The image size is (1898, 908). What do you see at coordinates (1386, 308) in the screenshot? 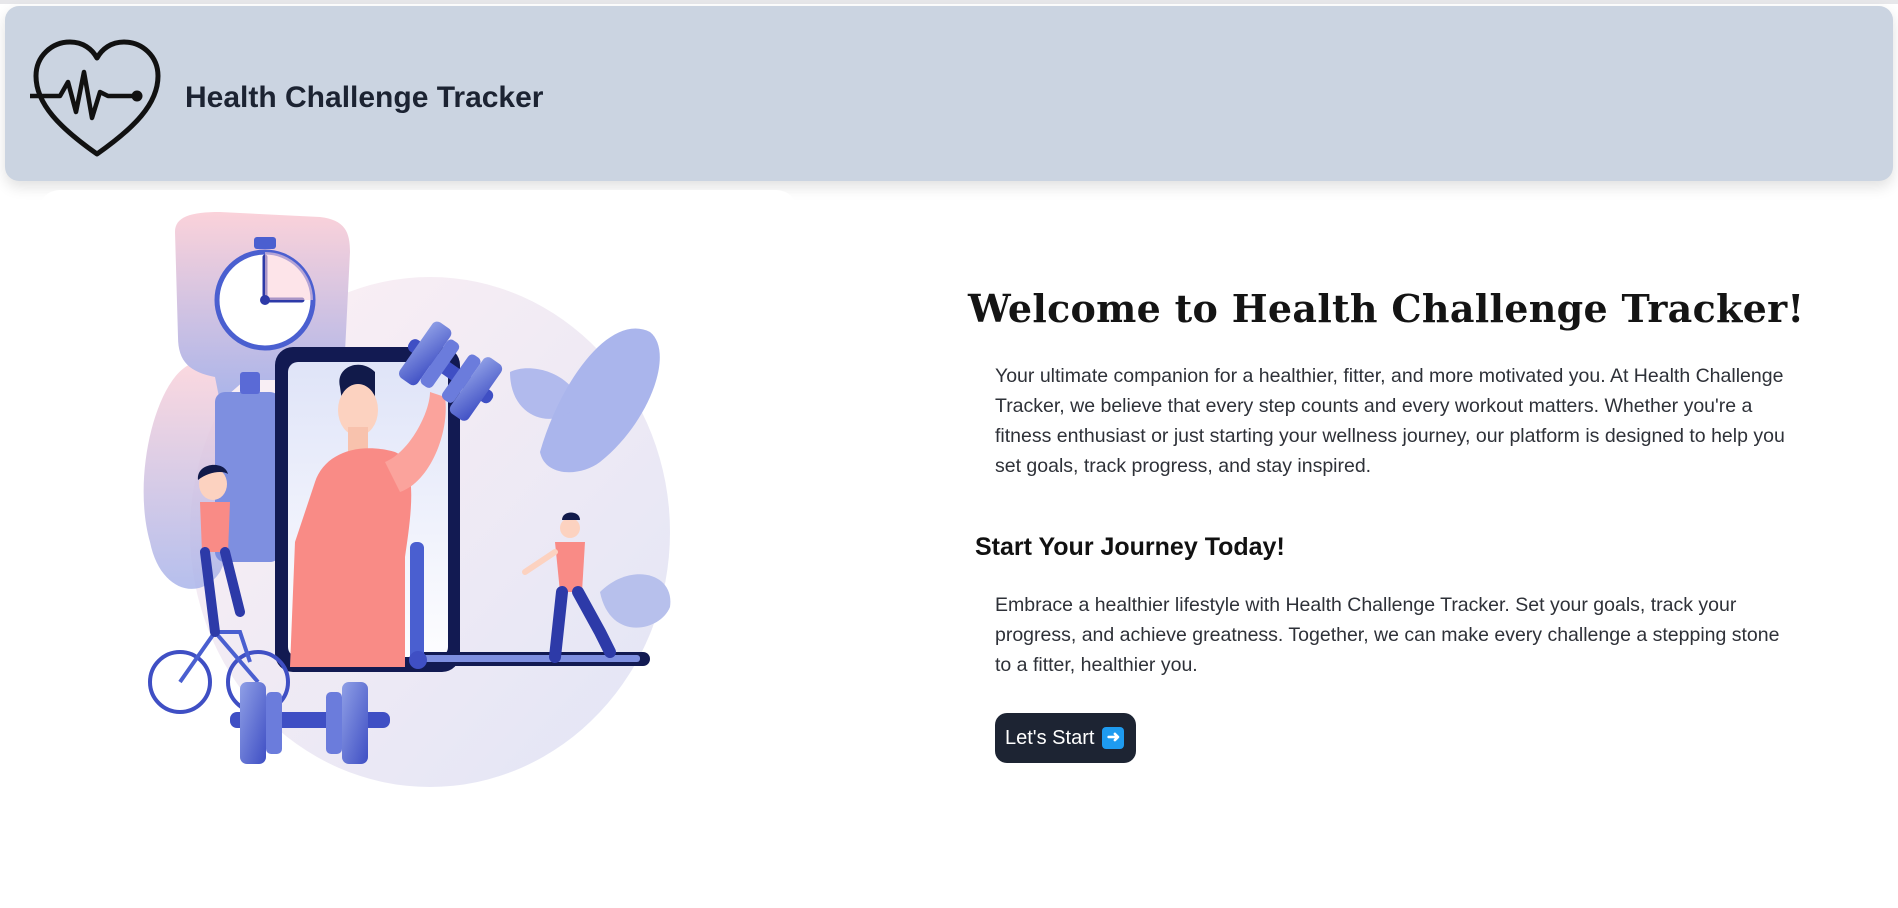
I see `welcome-title: Welcome to Health Challenge Tracker!` at bounding box center [1386, 308].